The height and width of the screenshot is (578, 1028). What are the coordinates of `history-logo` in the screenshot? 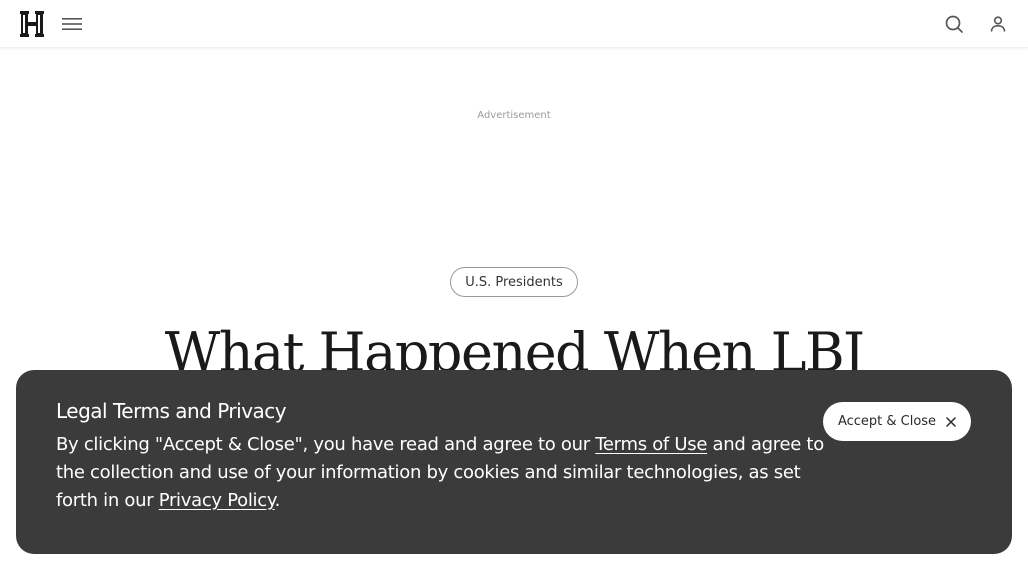 It's located at (32, 24).